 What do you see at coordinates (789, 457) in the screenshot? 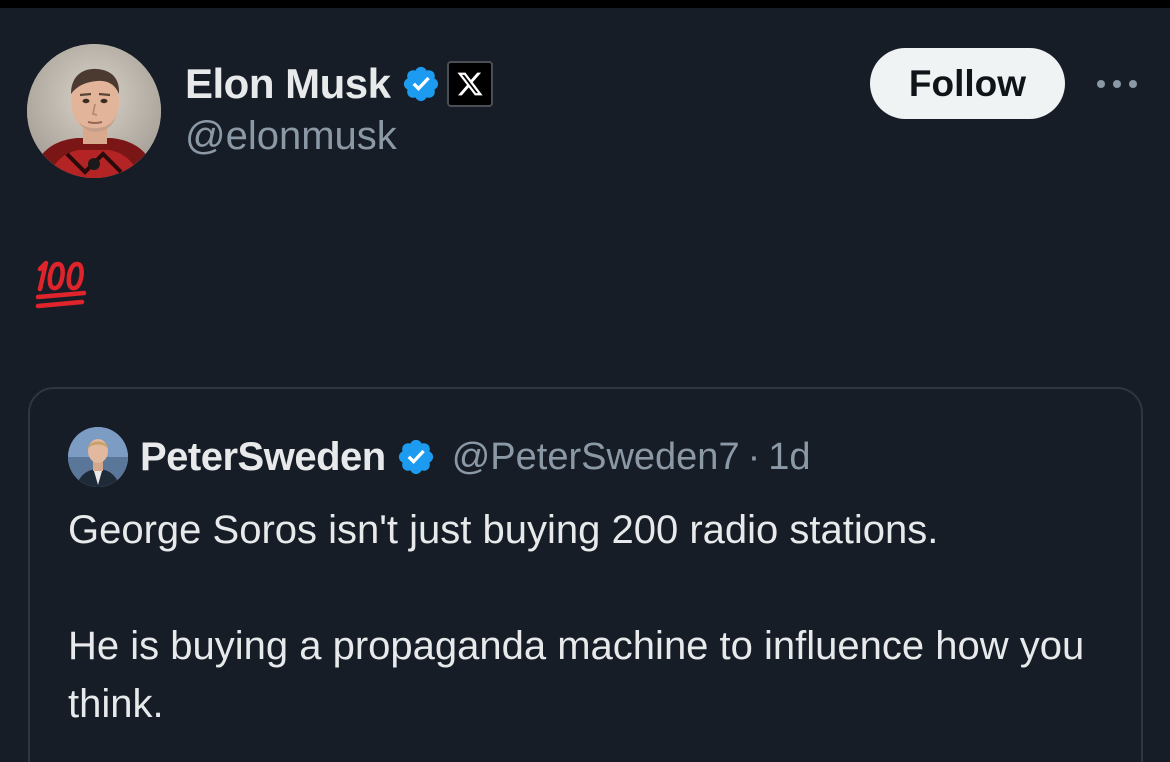
I see `quoted-tweet-timestamp: 1d` at bounding box center [789, 457].